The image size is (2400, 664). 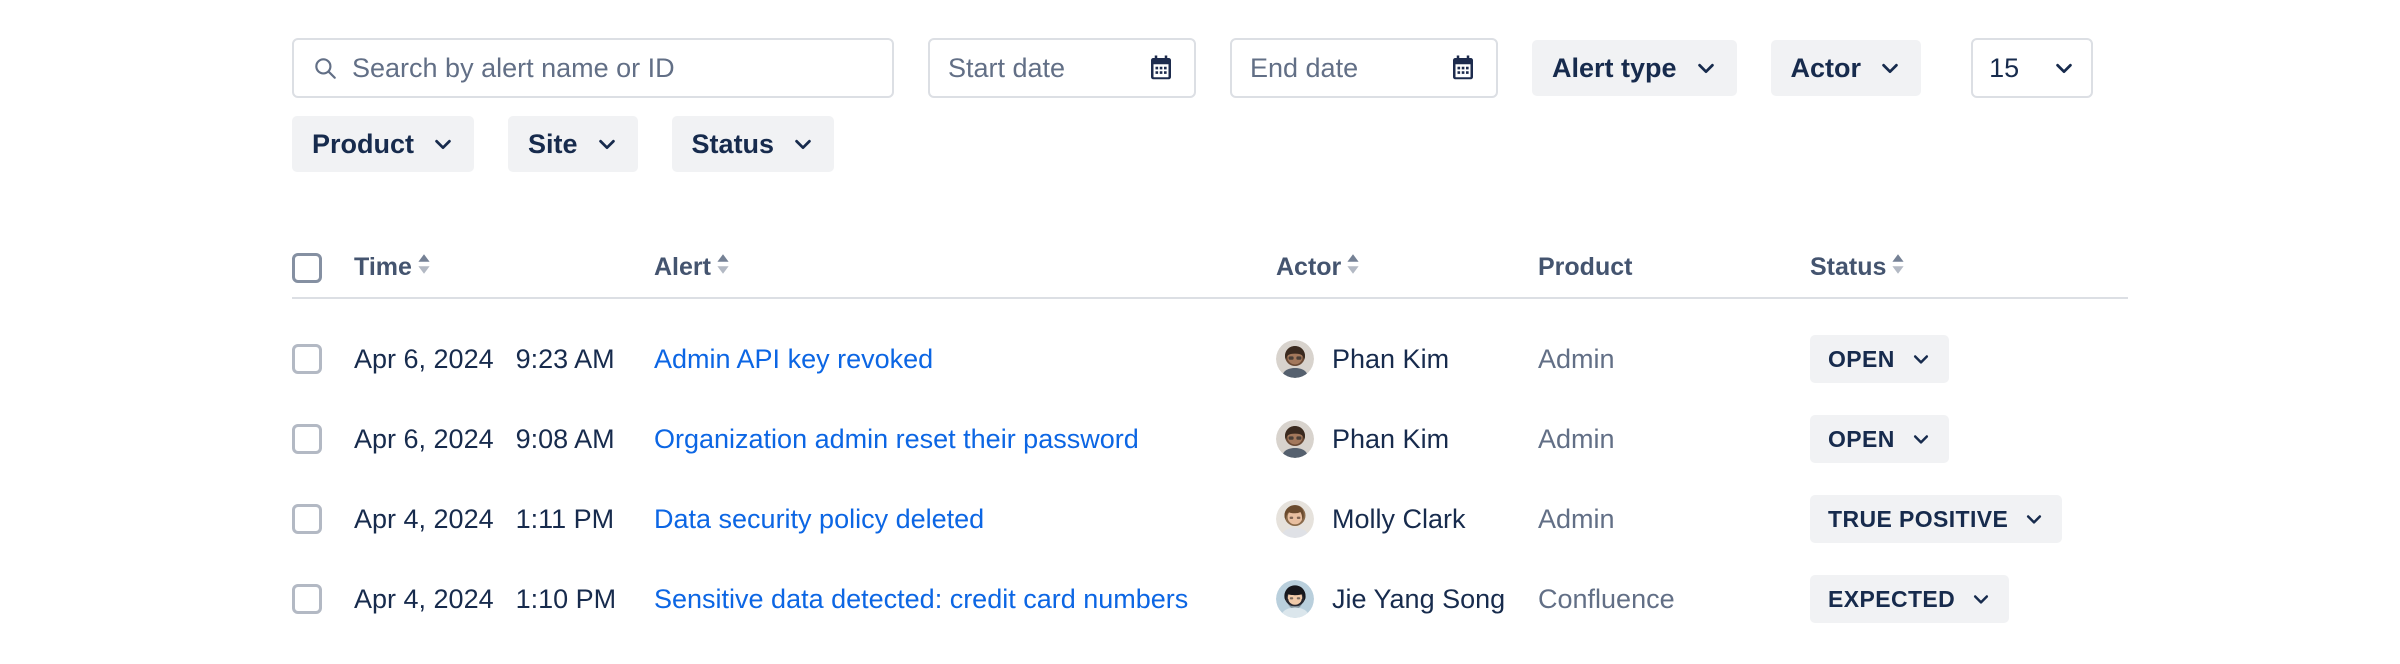 What do you see at coordinates (493, 599) in the screenshot?
I see `cell-time: Apr 4, 2024 1:10 PM` at bounding box center [493, 599].